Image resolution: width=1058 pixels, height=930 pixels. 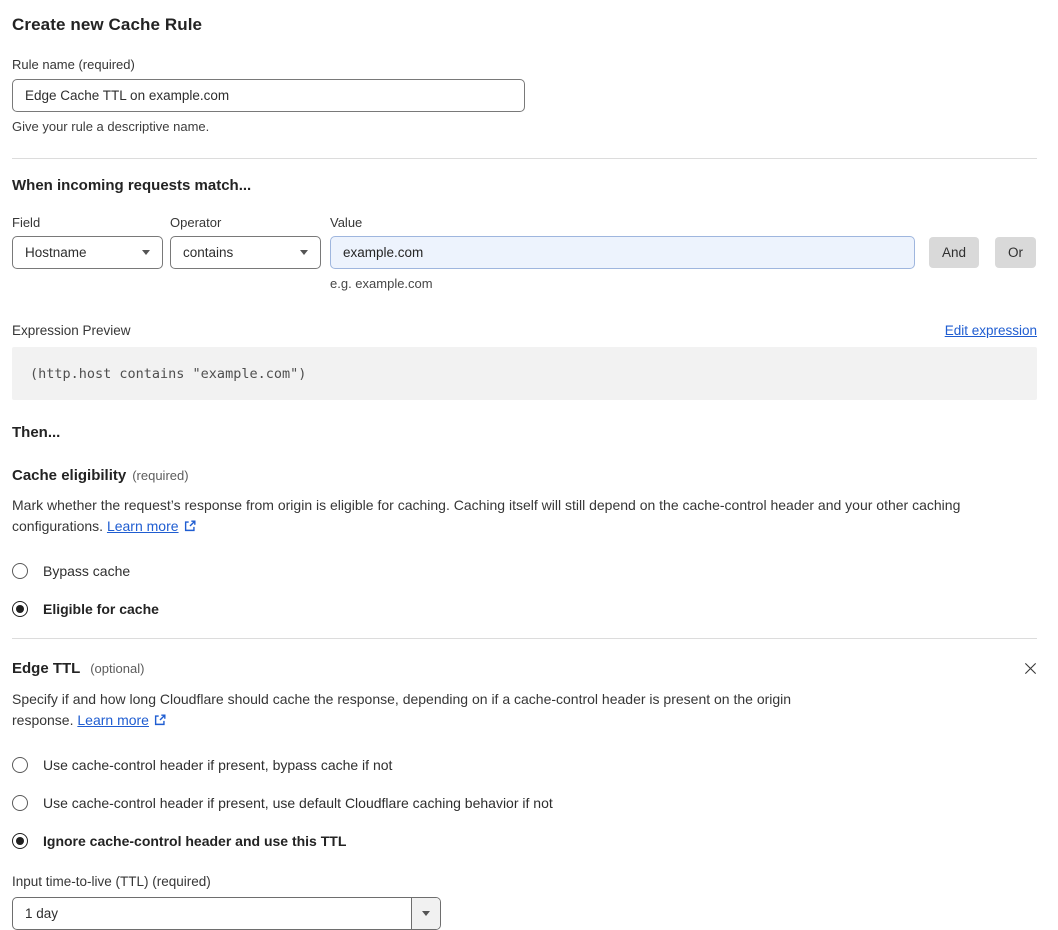 What do you see at coordinates (622, 252) in the screenshot?
I see `value-input` at bounding box center [622, 252].